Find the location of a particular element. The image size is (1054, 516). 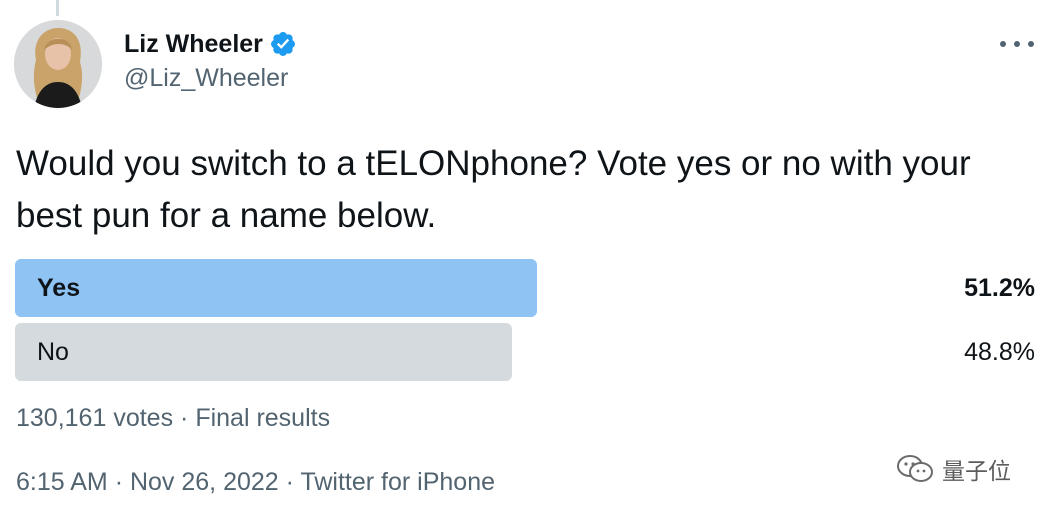

tweet-date: Nov 26, 2022 is located at coordinates (204, 482).